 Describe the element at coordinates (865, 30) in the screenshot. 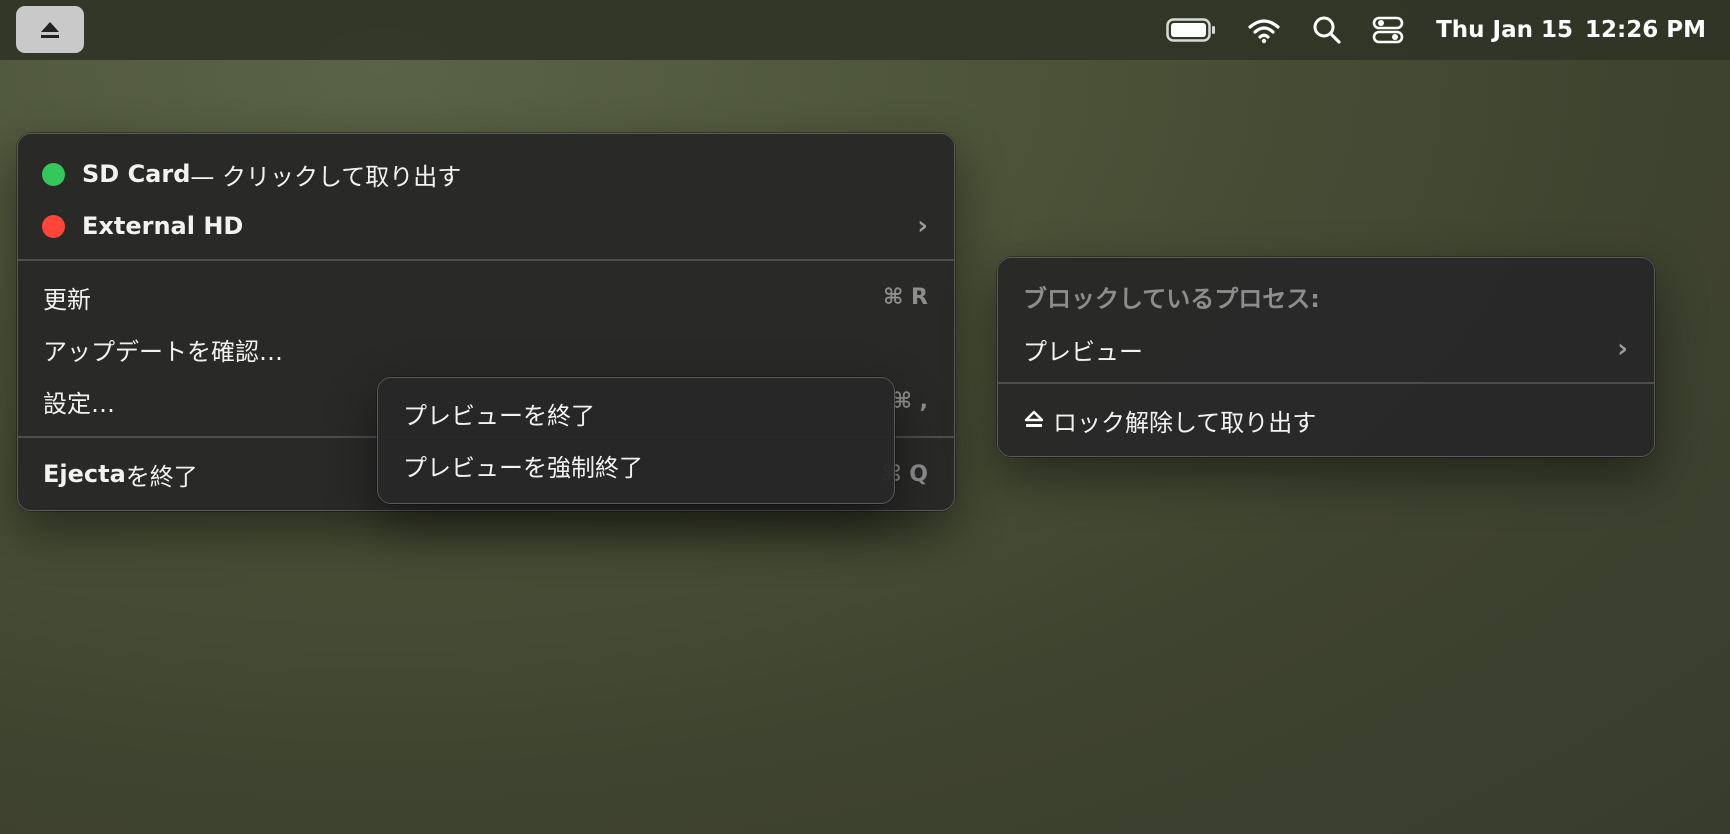

I see `menu-bar: Thu Jan 15 12:26 PM` at that location.